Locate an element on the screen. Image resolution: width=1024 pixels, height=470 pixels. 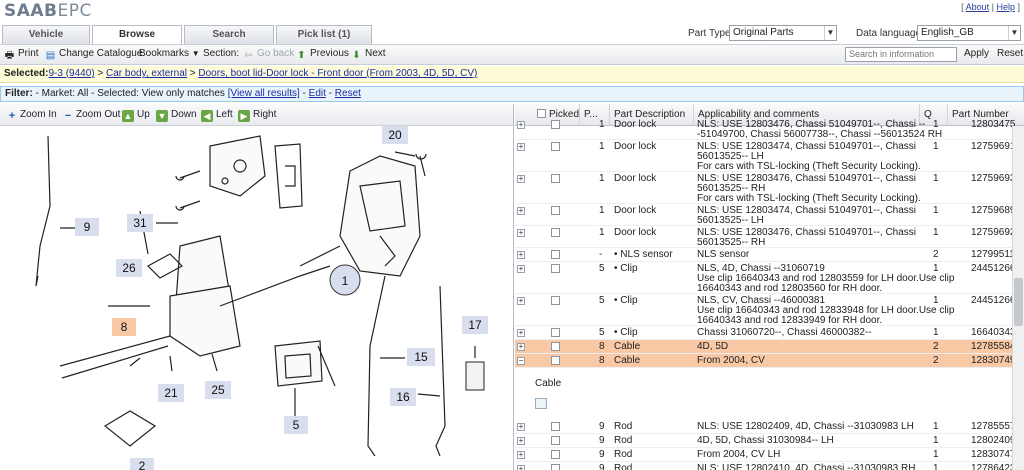
tab-browse: Browse is located at coordinates (137, 34).